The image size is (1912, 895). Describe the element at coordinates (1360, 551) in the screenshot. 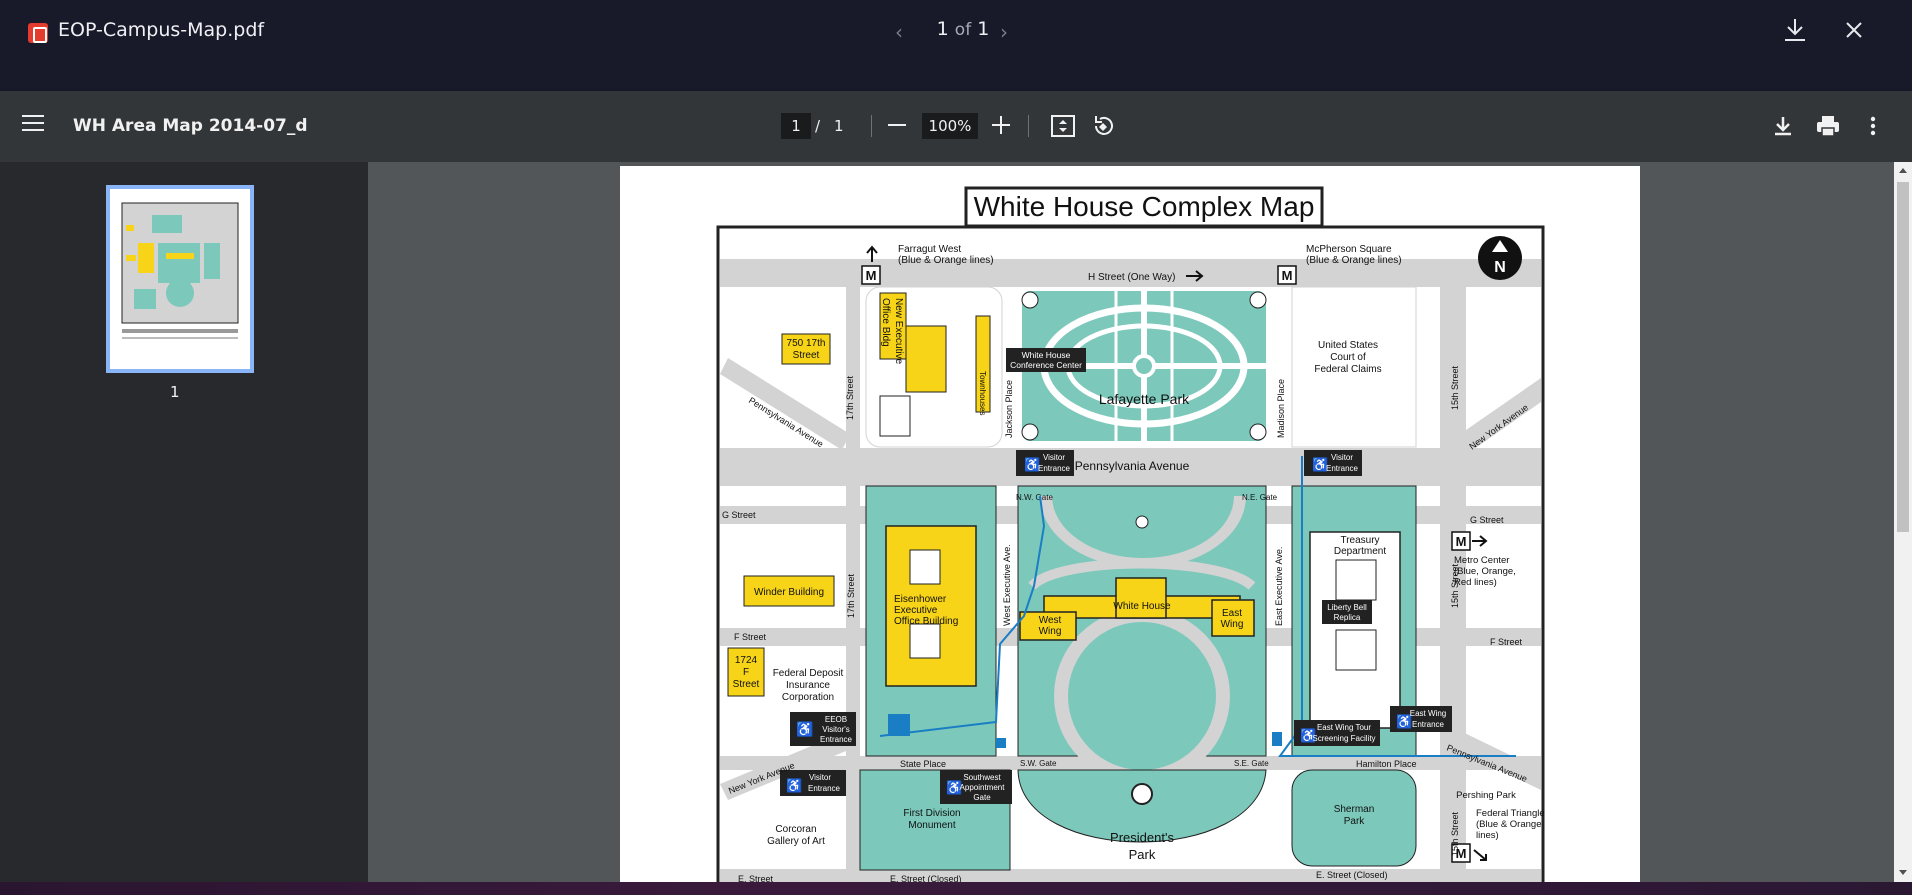

I see `treasury-label-b: Department` at that location.